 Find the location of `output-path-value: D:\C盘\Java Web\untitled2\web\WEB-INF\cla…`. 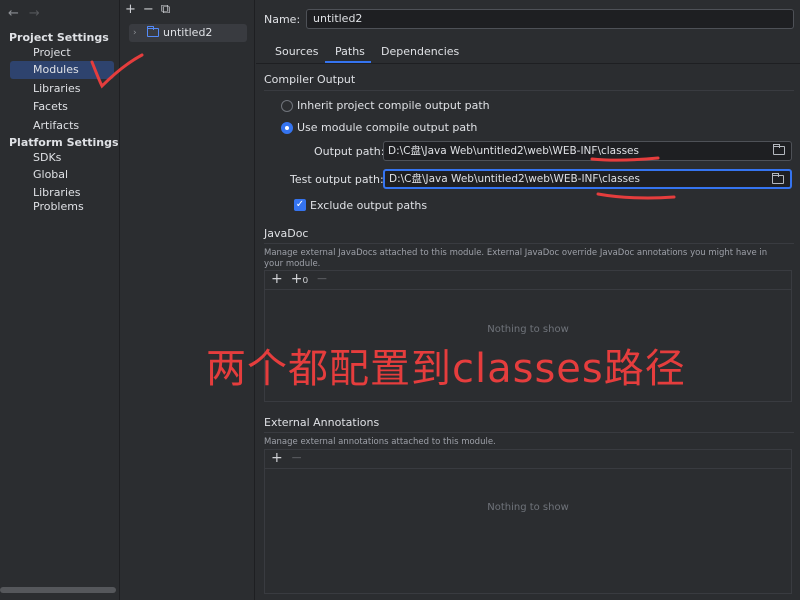

output-path-value: D:\C盘\Java Web\untitled2\web\WEB-INF\cla… is located at coordinates (513, 151).